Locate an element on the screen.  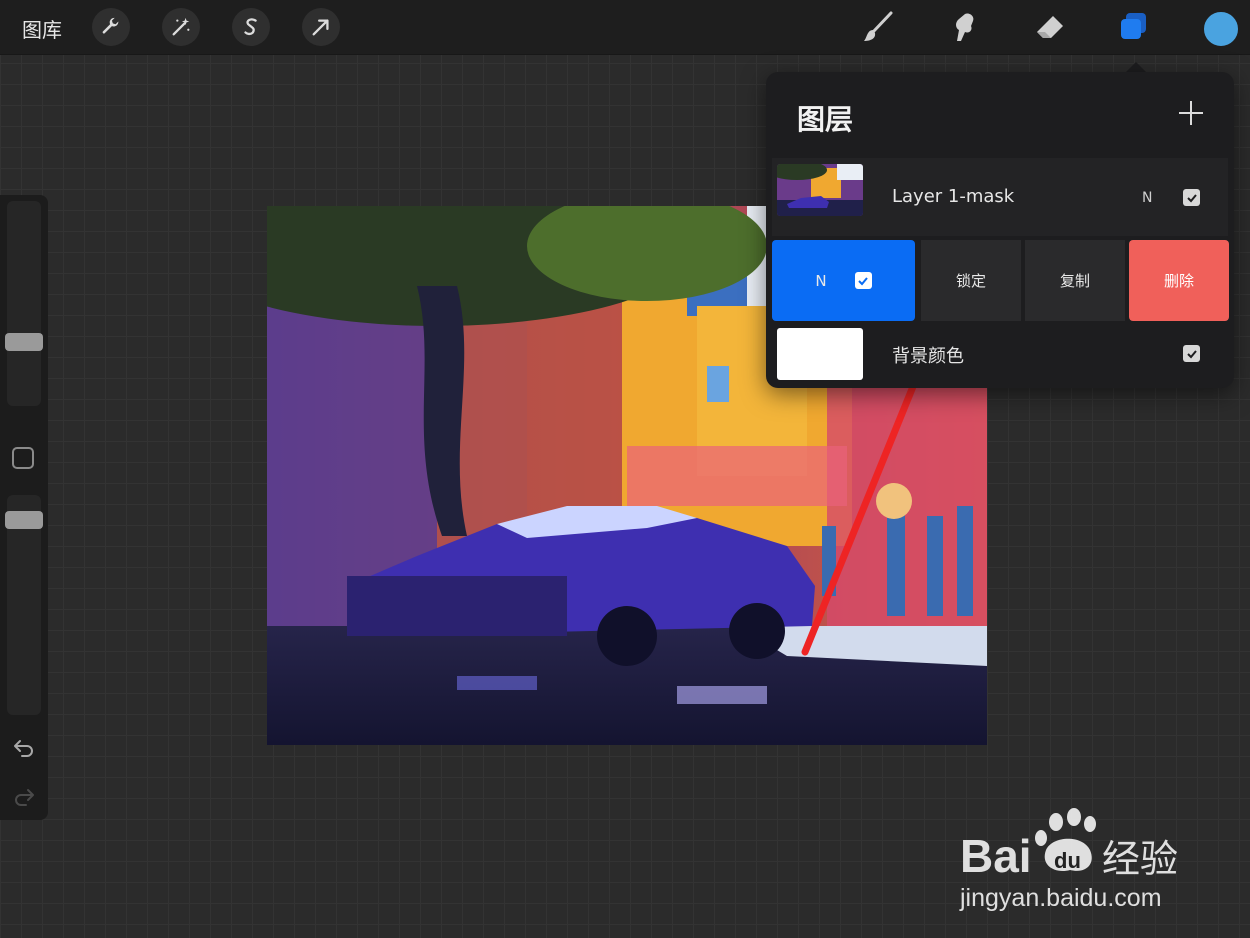
add-layer-button is located at coordinates (1191, 113).